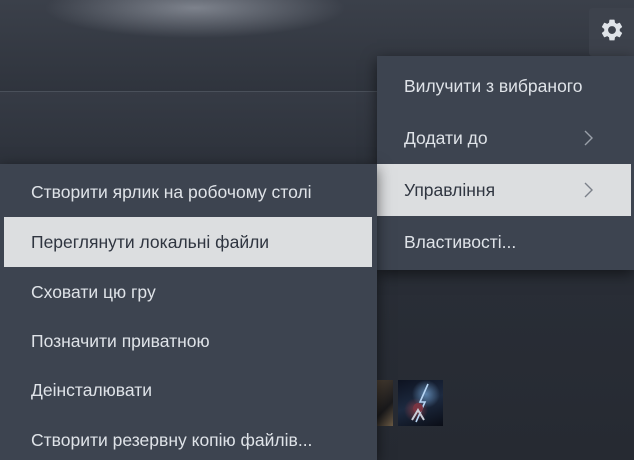 This screenshot has height=460, width=634. What do you see at coordinates (171, 191) in the screenshot?
I see `menu-item-label: Створити ярлик на робочому столі` at bounding box center [171, 191].